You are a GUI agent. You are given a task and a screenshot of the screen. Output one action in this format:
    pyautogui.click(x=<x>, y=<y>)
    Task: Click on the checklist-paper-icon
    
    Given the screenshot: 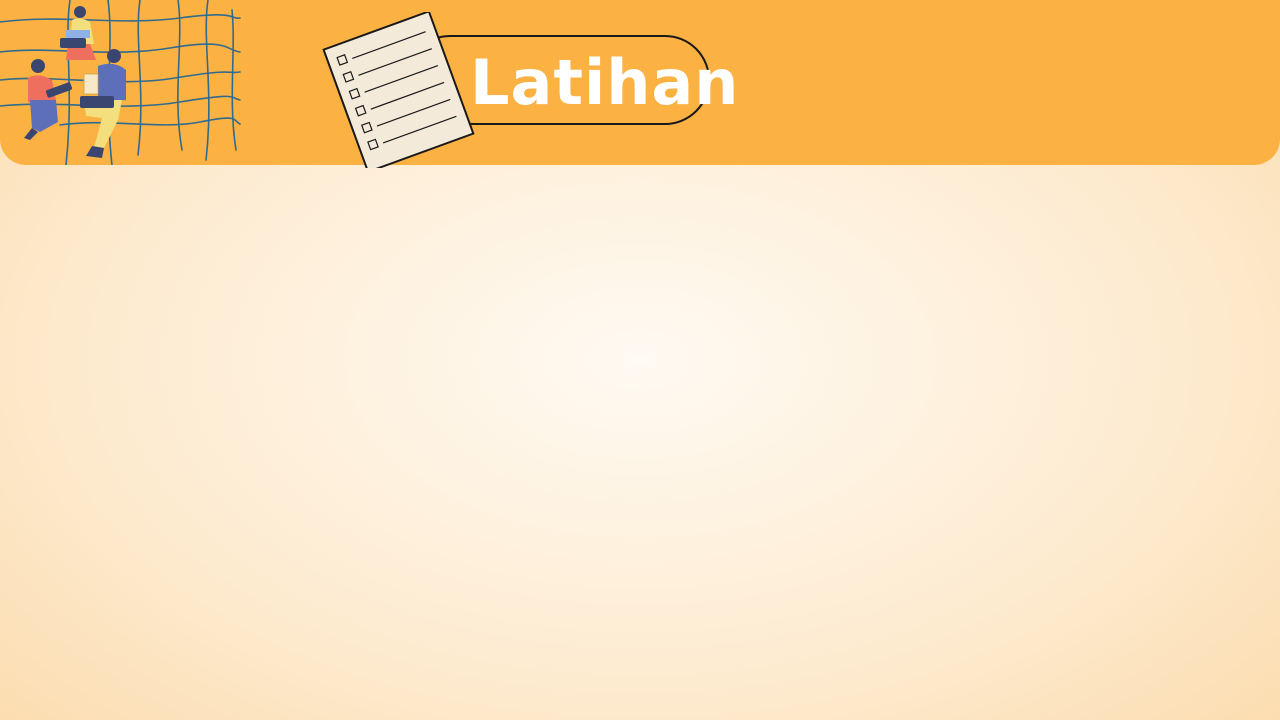 What is the action you would take?
    pyautogui.click(x=398, y=90)
    